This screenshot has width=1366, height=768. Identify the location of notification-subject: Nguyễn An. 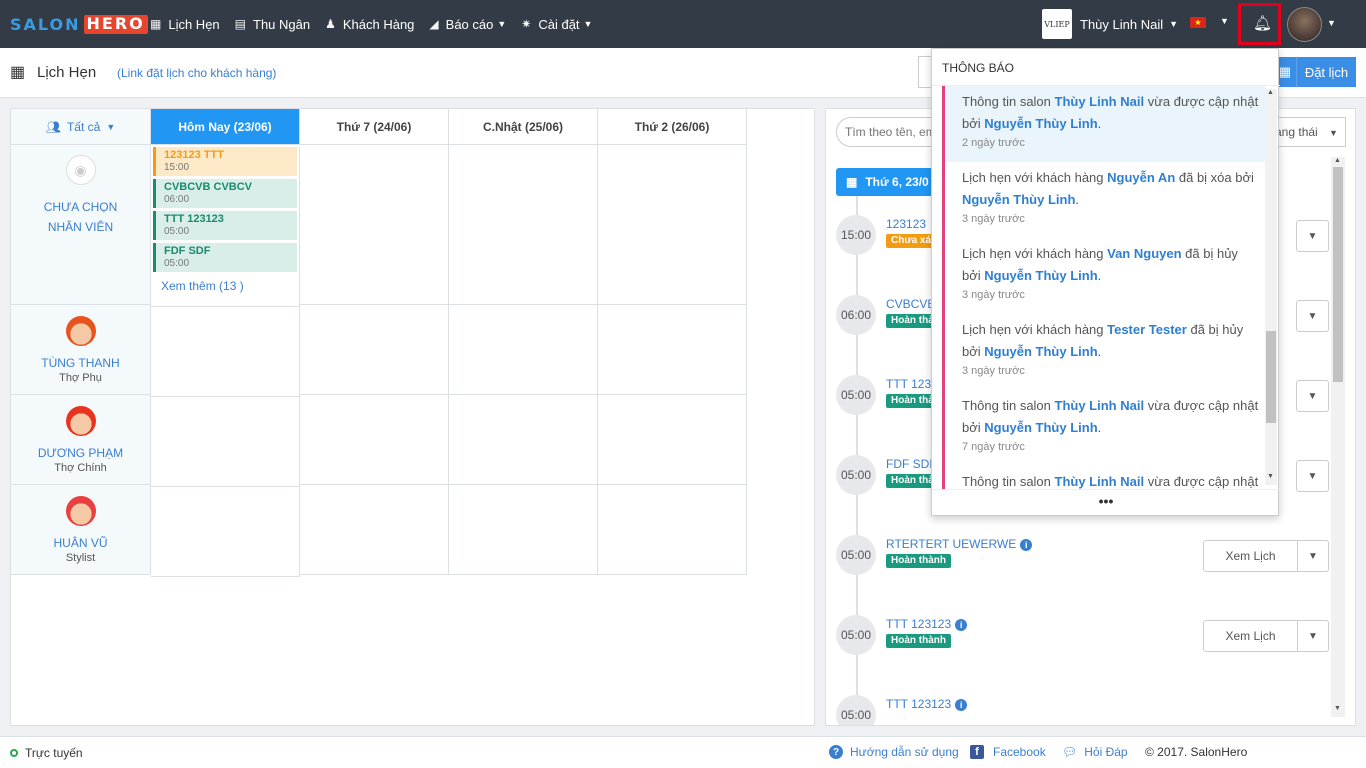
(1141, 177).